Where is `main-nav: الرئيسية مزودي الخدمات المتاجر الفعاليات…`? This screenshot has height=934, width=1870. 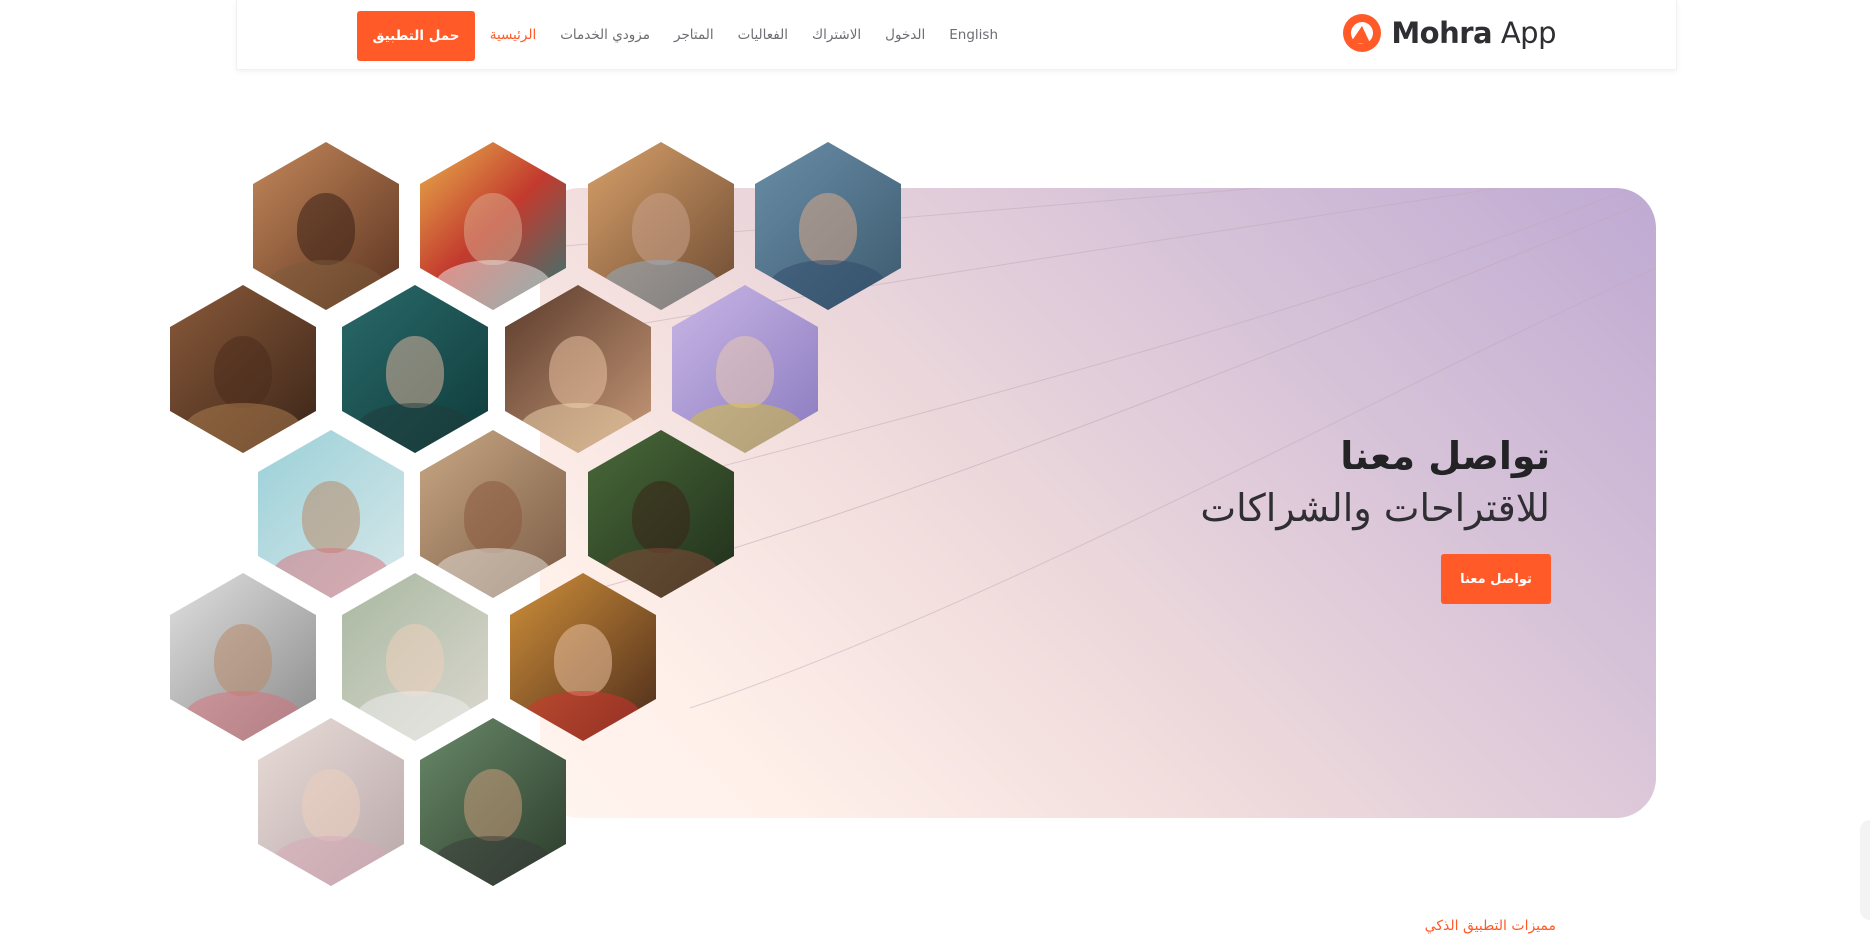 main-nav: الرئيسية مزودي الخدمات المتاجر الفعاليات… is located at coordinates (744, 35).